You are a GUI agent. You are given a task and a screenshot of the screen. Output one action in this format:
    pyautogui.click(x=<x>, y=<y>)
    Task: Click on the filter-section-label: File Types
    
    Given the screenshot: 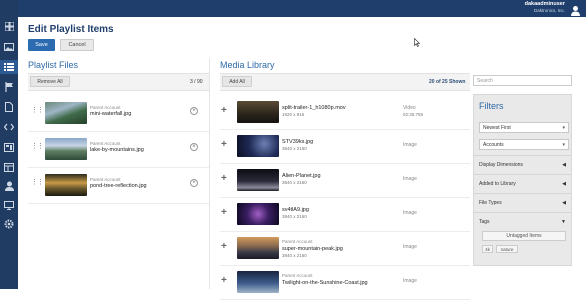 What is the action you would take?
    pyautogui.click(x=490, y=202)
    